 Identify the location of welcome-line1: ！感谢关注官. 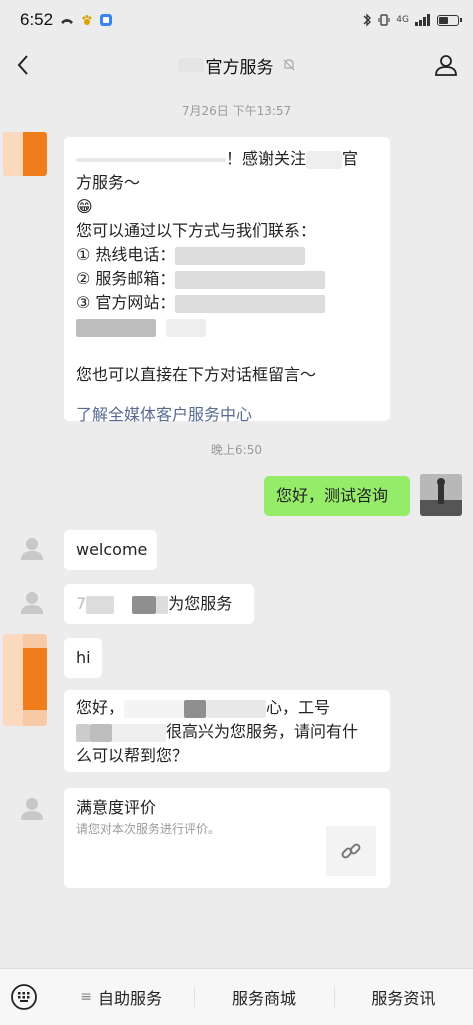
(227, 159).